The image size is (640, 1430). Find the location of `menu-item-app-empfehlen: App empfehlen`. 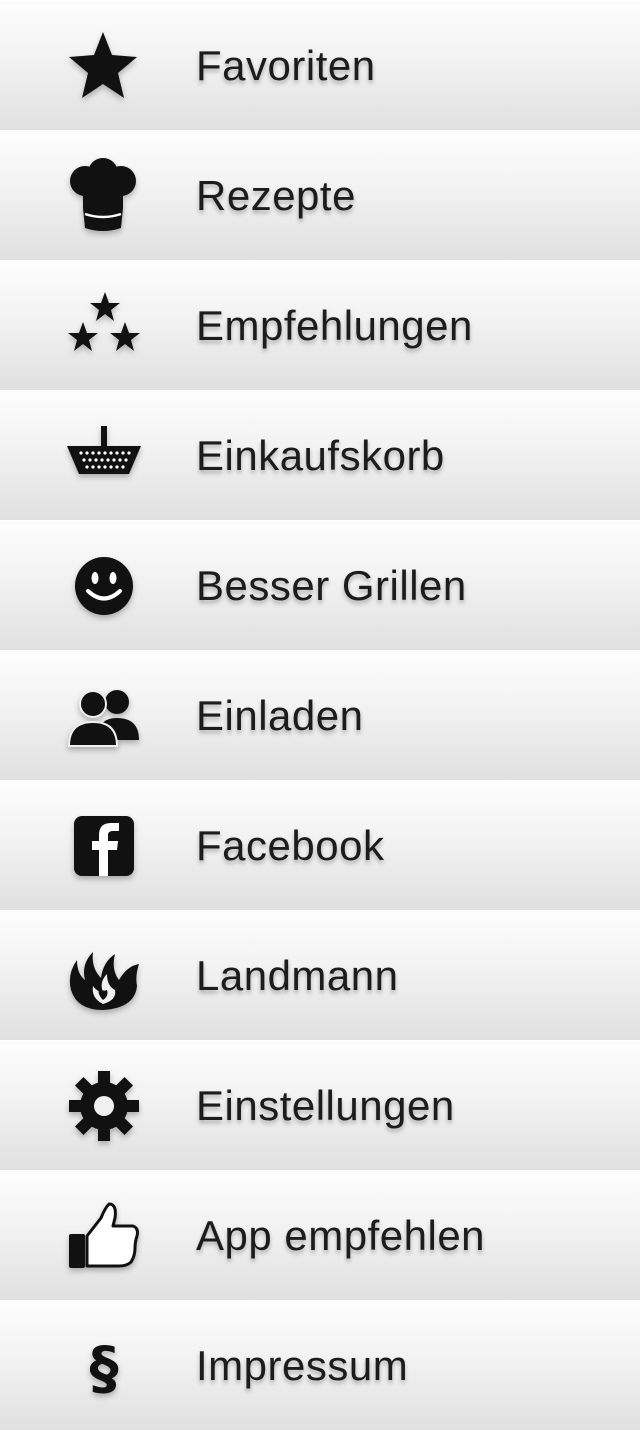

menu-item-app-empfehlen: App empfehlen is located at coordinates (320, 1235).